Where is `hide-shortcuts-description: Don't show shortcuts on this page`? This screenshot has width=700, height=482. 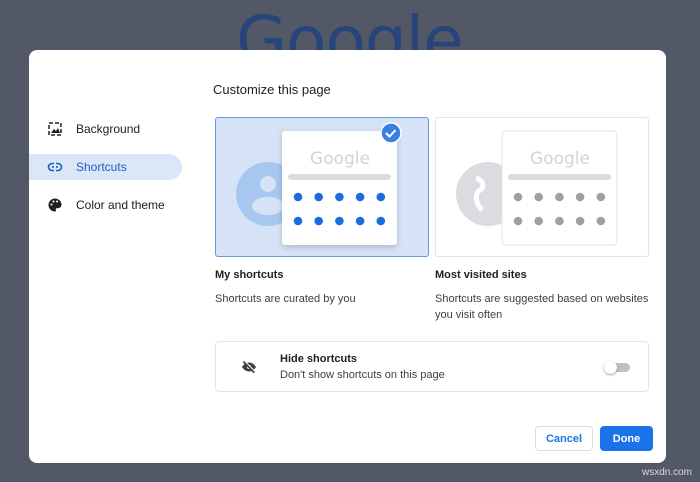 hide-shortcuts-description: Don't show shortcuts on this page is located at coordinates (362, 375).